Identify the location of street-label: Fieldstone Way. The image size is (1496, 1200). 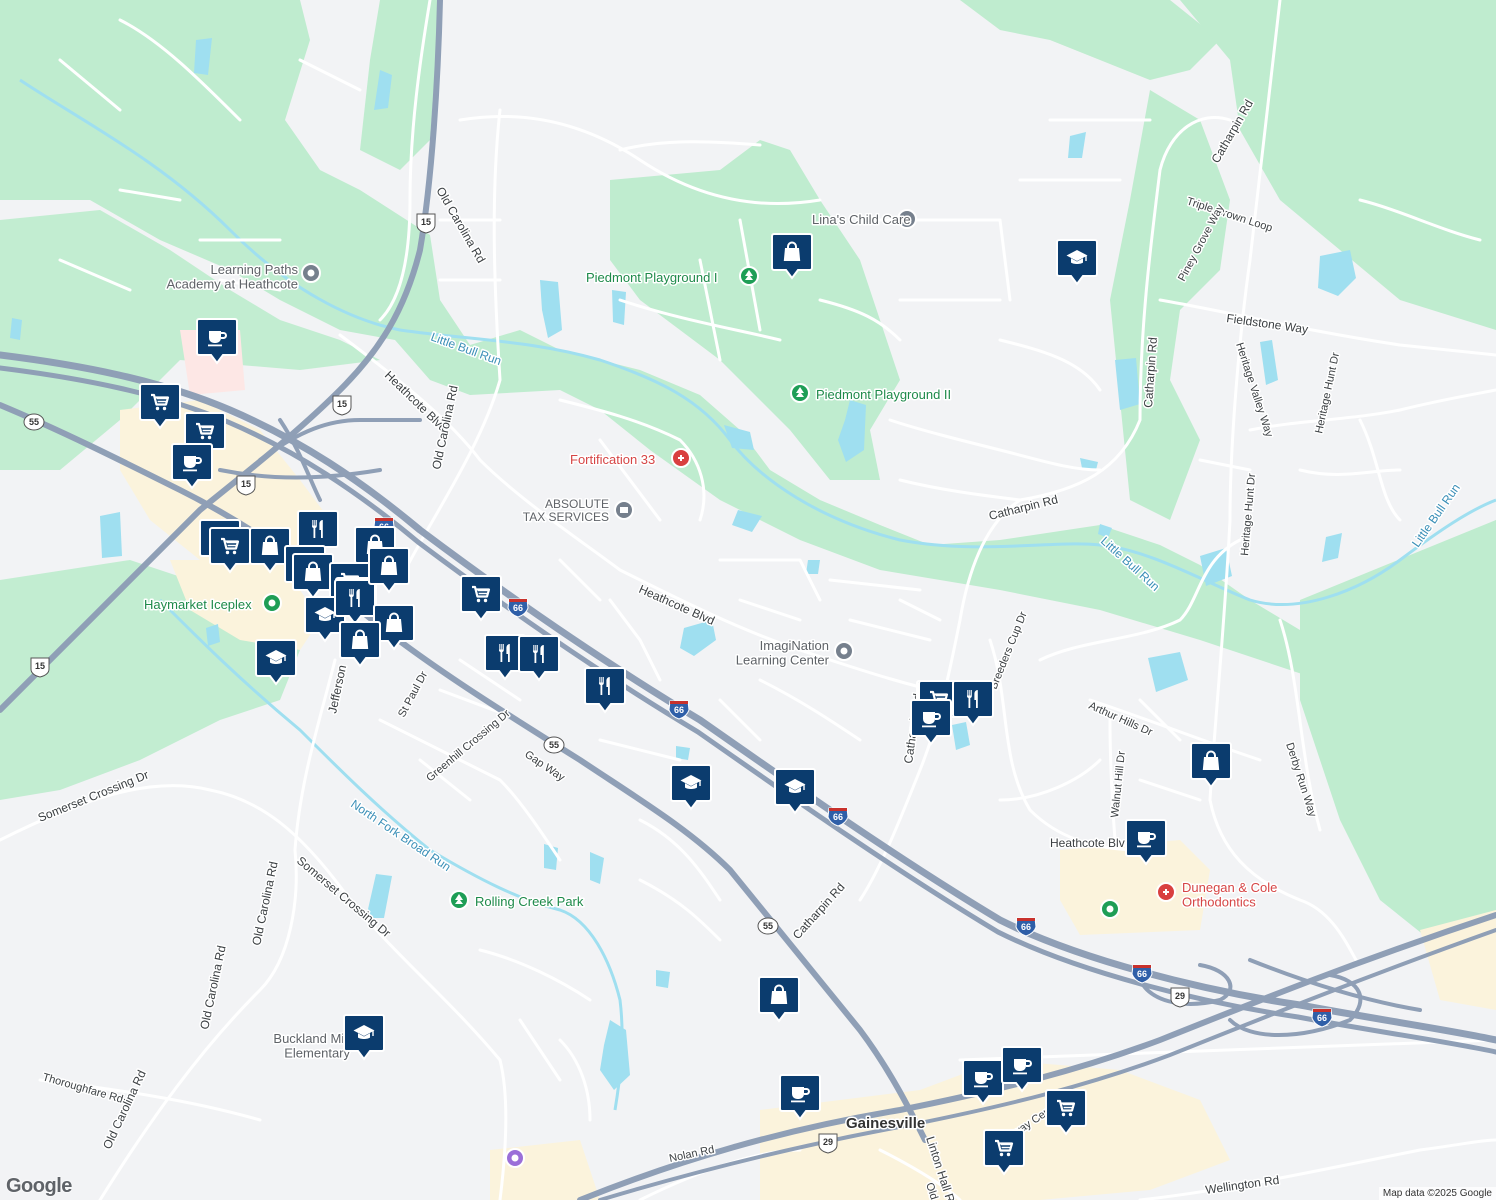
(1267, 323).